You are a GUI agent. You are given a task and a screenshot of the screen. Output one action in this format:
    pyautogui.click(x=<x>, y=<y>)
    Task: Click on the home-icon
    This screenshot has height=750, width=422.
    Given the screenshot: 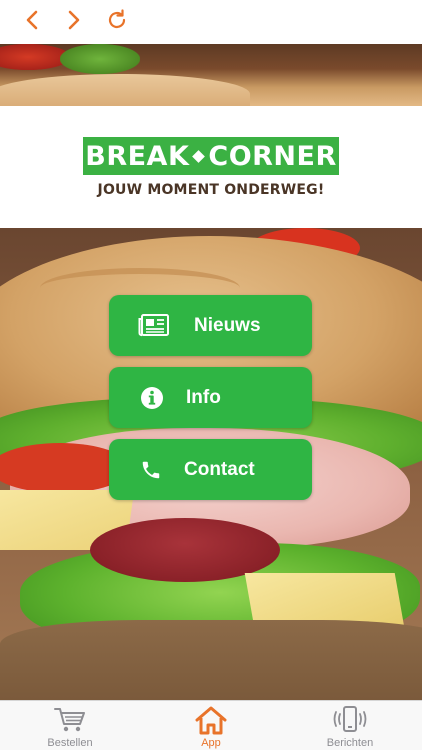 What is the action you would take?
    pyautogui.click(x=211, y=720)
    